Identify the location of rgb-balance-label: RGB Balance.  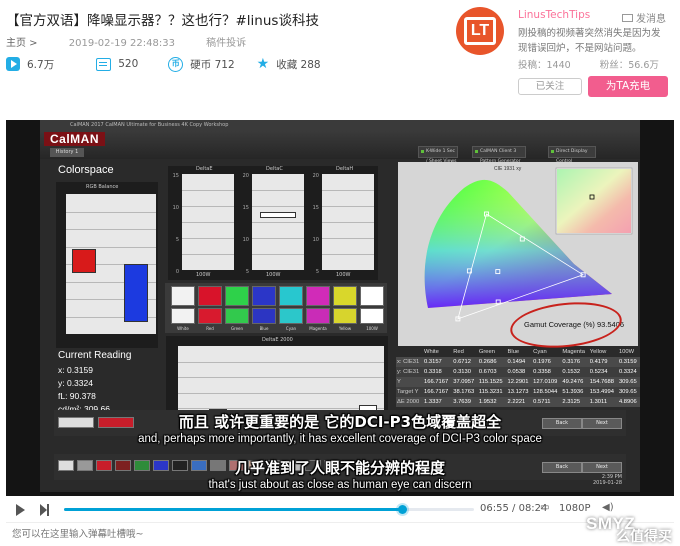
(102, 187).